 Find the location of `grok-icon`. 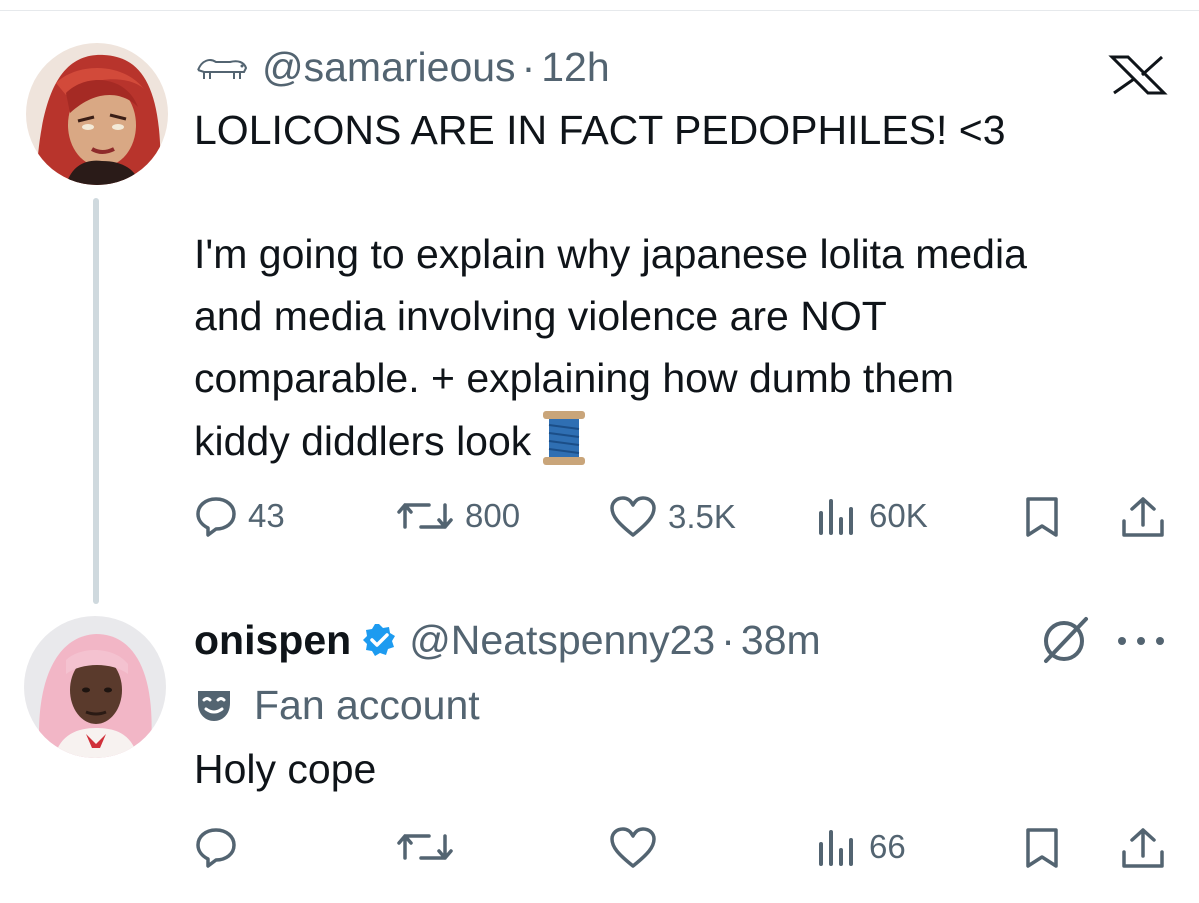

grok-icon is located at coordinates (1066, 640).